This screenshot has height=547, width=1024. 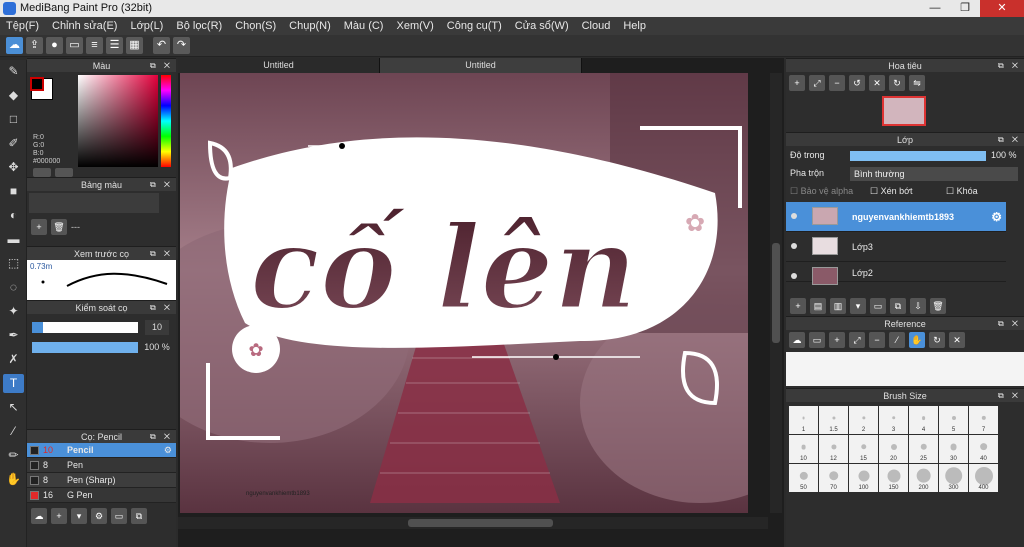 What do you see at coordinates (13, 215) in the screenshot?
I see `bucket-tool-icon: ◐` at bounding box center [13, 215].